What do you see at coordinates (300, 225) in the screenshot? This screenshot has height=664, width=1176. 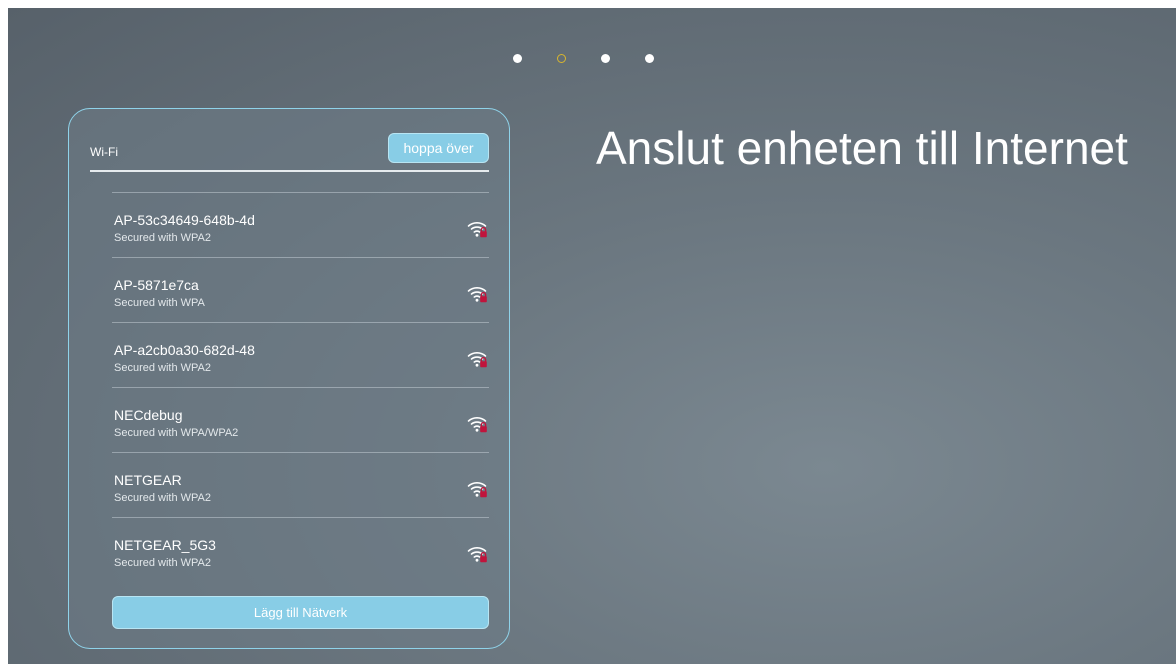 I see `network-row: AP-53c34649-648b-4d Secured with WPA2` at bounding box center [300, 225].